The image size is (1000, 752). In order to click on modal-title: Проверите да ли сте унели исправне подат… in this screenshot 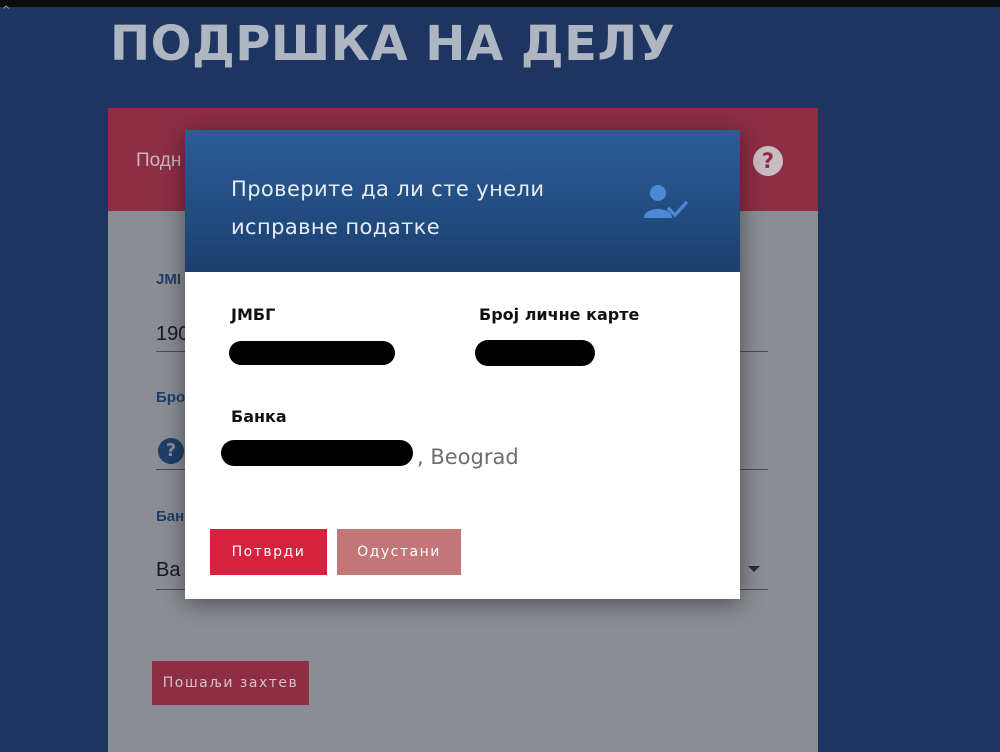, I will do `click(421, 208)`.